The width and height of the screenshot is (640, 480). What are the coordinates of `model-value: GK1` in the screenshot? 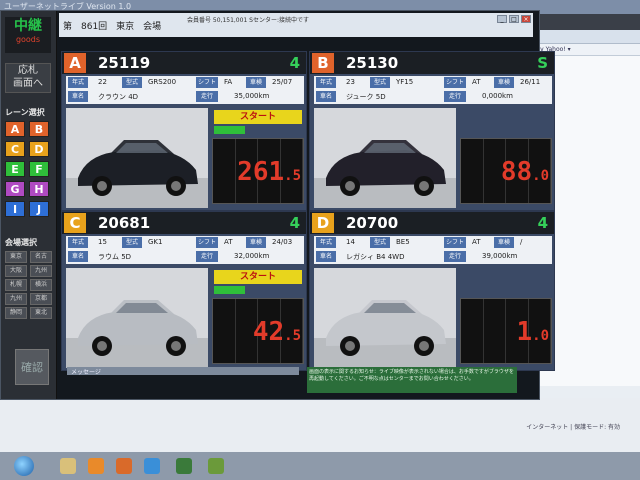 It's located at (155, 242).